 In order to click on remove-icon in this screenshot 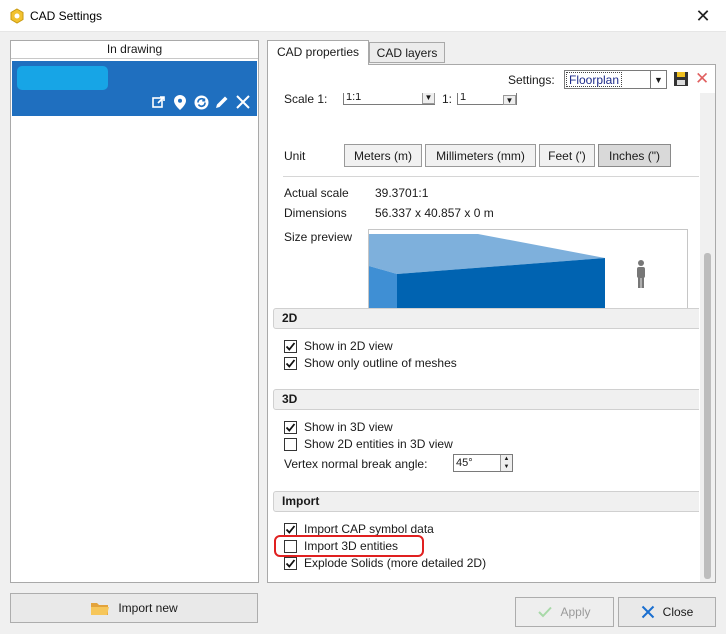, I will do `click(243, 102)`.